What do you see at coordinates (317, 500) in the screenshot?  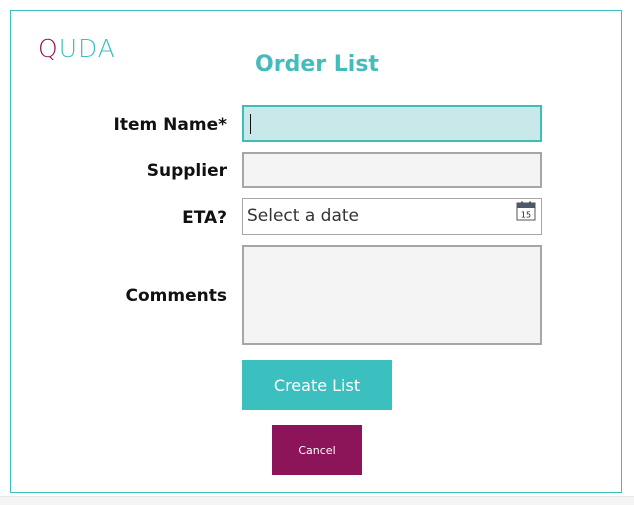 I see `bottom-strip` at bounding box center [317, 500].